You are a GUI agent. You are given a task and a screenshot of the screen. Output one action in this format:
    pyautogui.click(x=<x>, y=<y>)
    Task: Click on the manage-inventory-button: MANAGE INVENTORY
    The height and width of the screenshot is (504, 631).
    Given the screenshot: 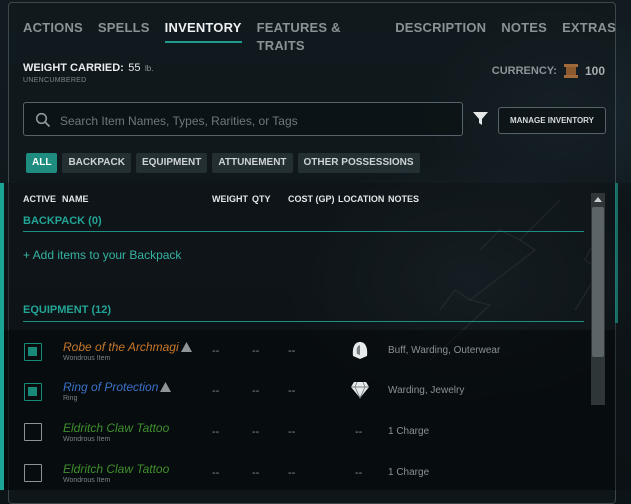 What is the action you would take?
    pyautogui.click(x=552, y=120)
    